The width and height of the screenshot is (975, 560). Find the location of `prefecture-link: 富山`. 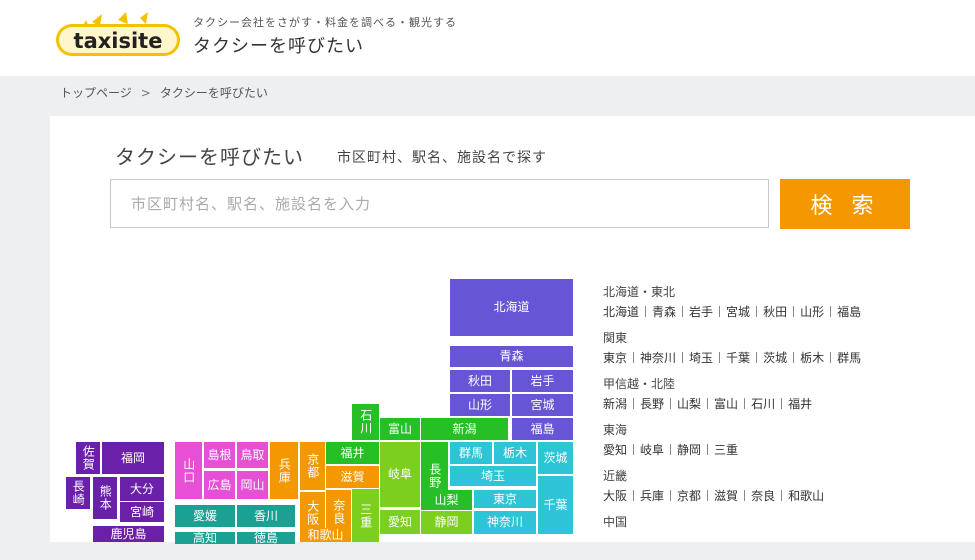

prefecture-link: 富山 is located at coordinates (726, 404).